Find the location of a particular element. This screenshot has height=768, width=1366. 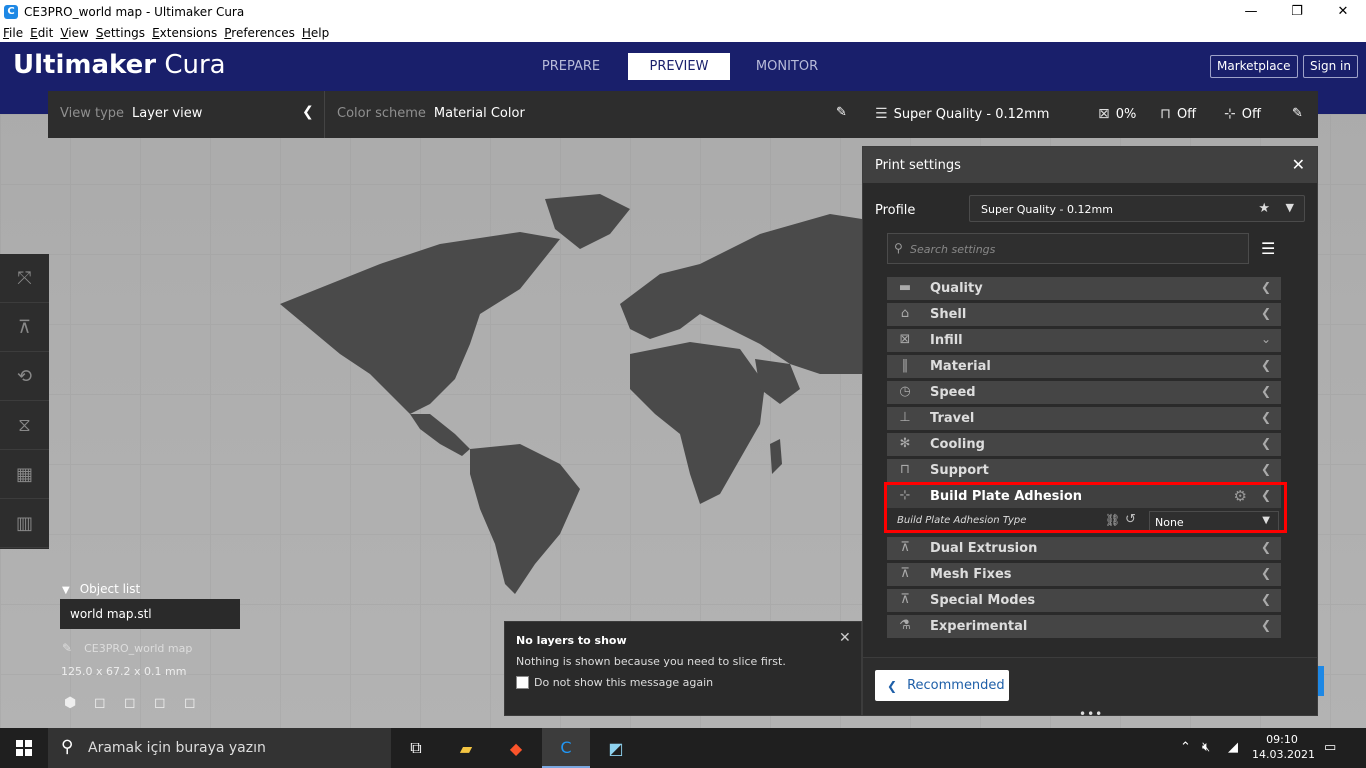

menu-view: View is located at coordinates (74, 33).